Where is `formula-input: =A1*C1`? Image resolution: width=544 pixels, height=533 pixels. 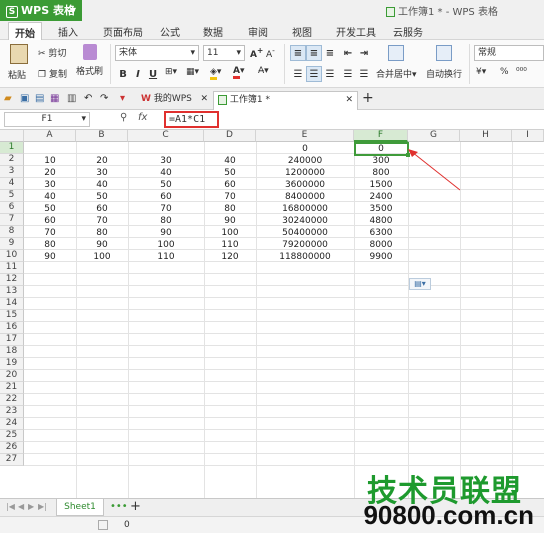
formula-input: =A1*C1 is located at coordinates (191, 119).